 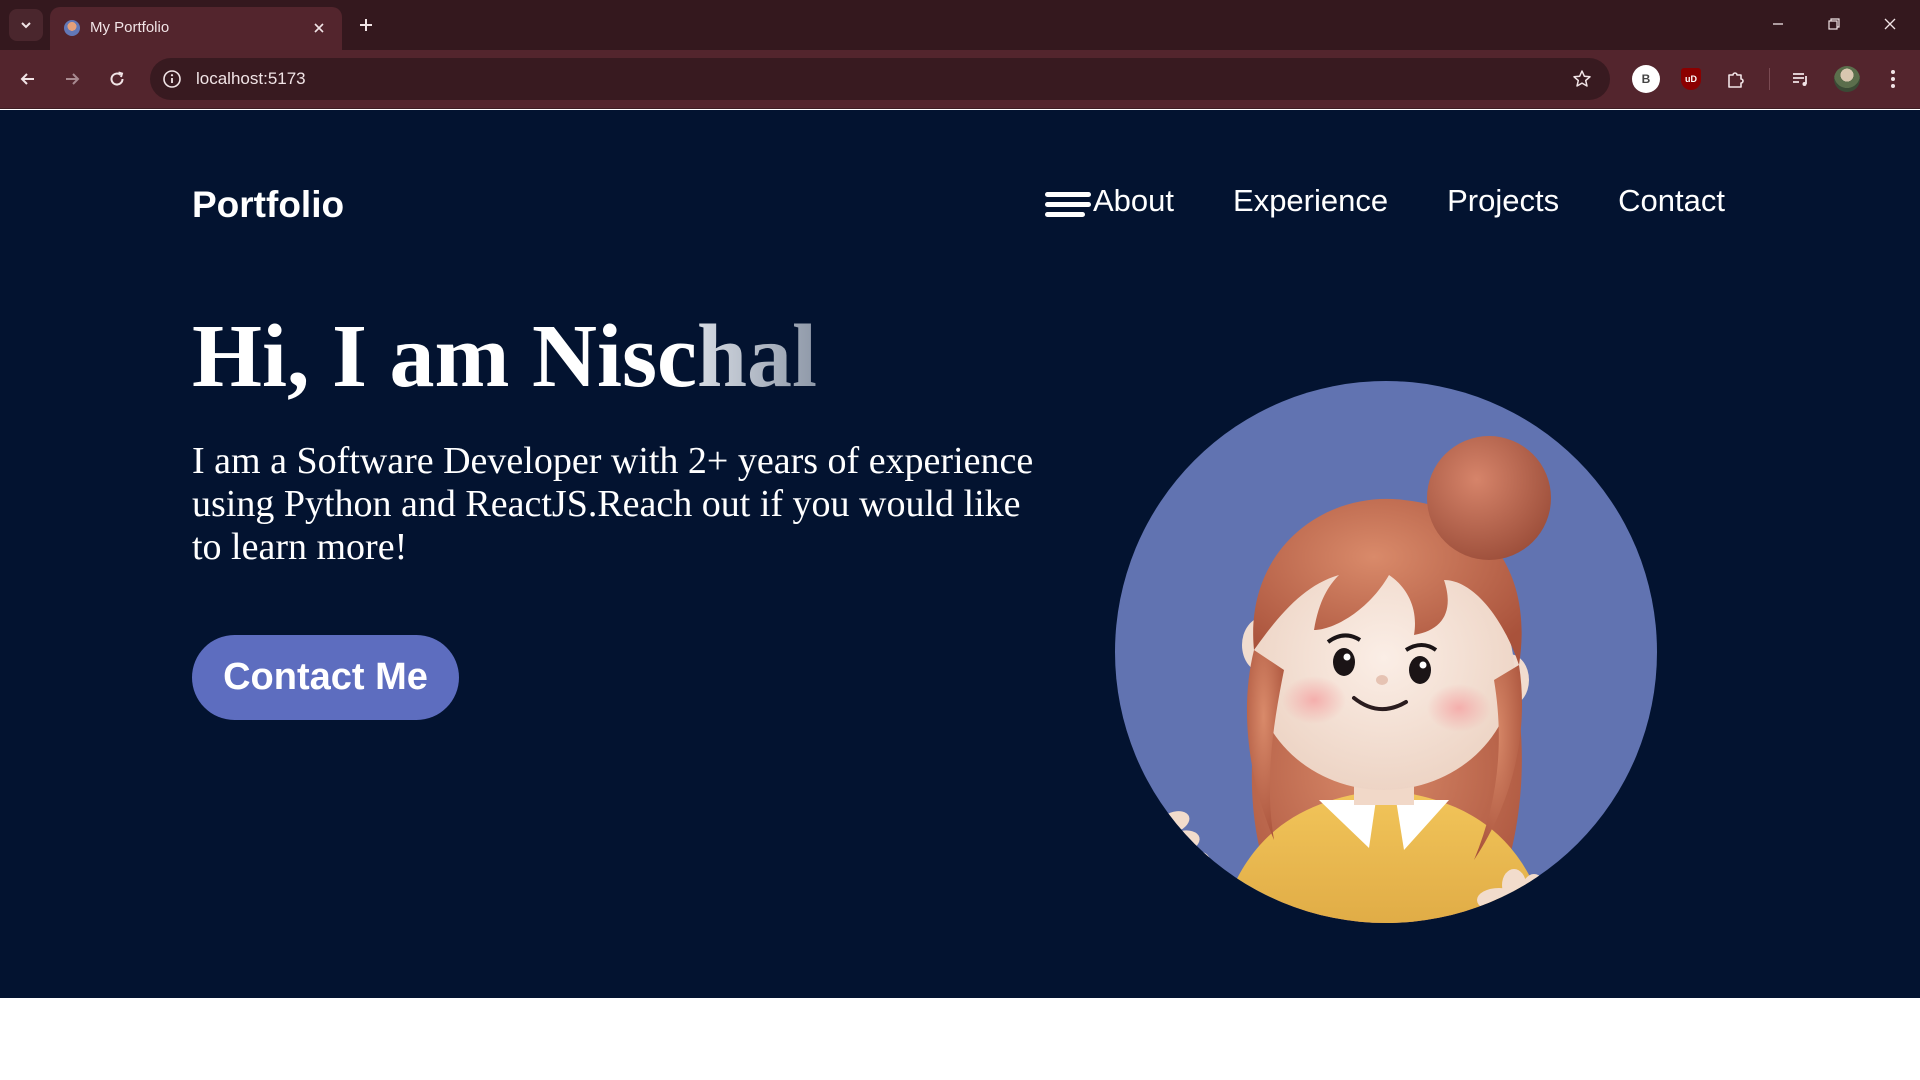 I want to click on chevron-down-icon, so click(x=26, y=25).